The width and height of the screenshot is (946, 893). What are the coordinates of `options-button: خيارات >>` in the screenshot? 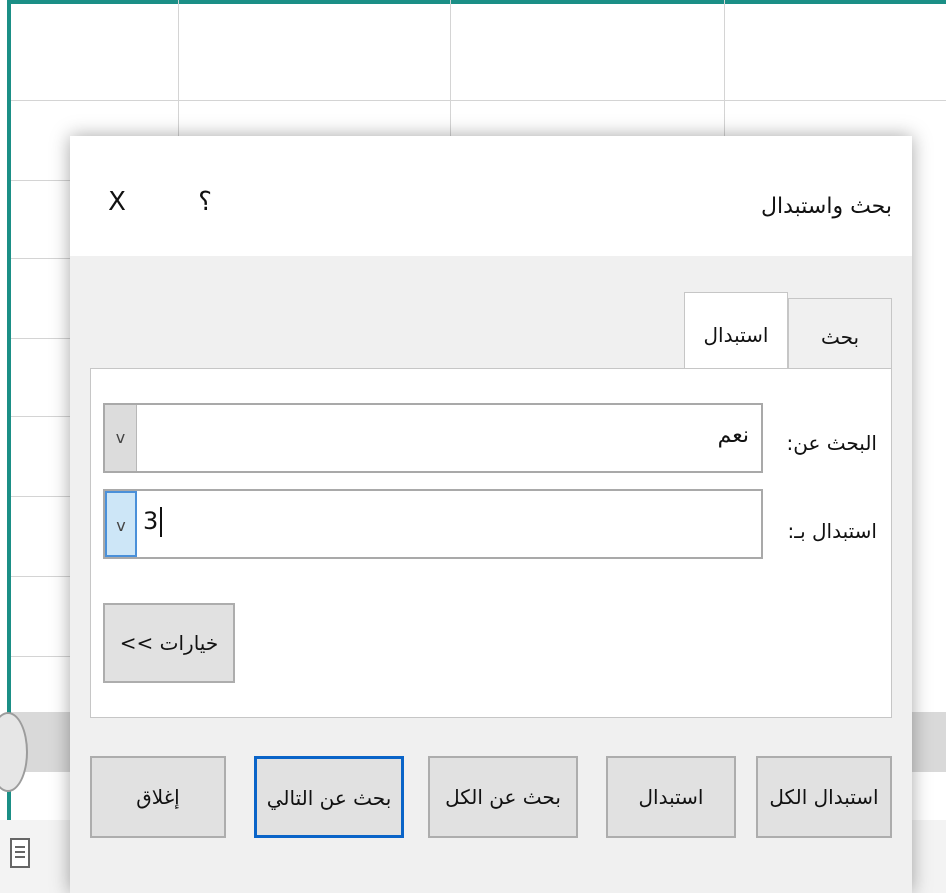 It's located at (169, 643).